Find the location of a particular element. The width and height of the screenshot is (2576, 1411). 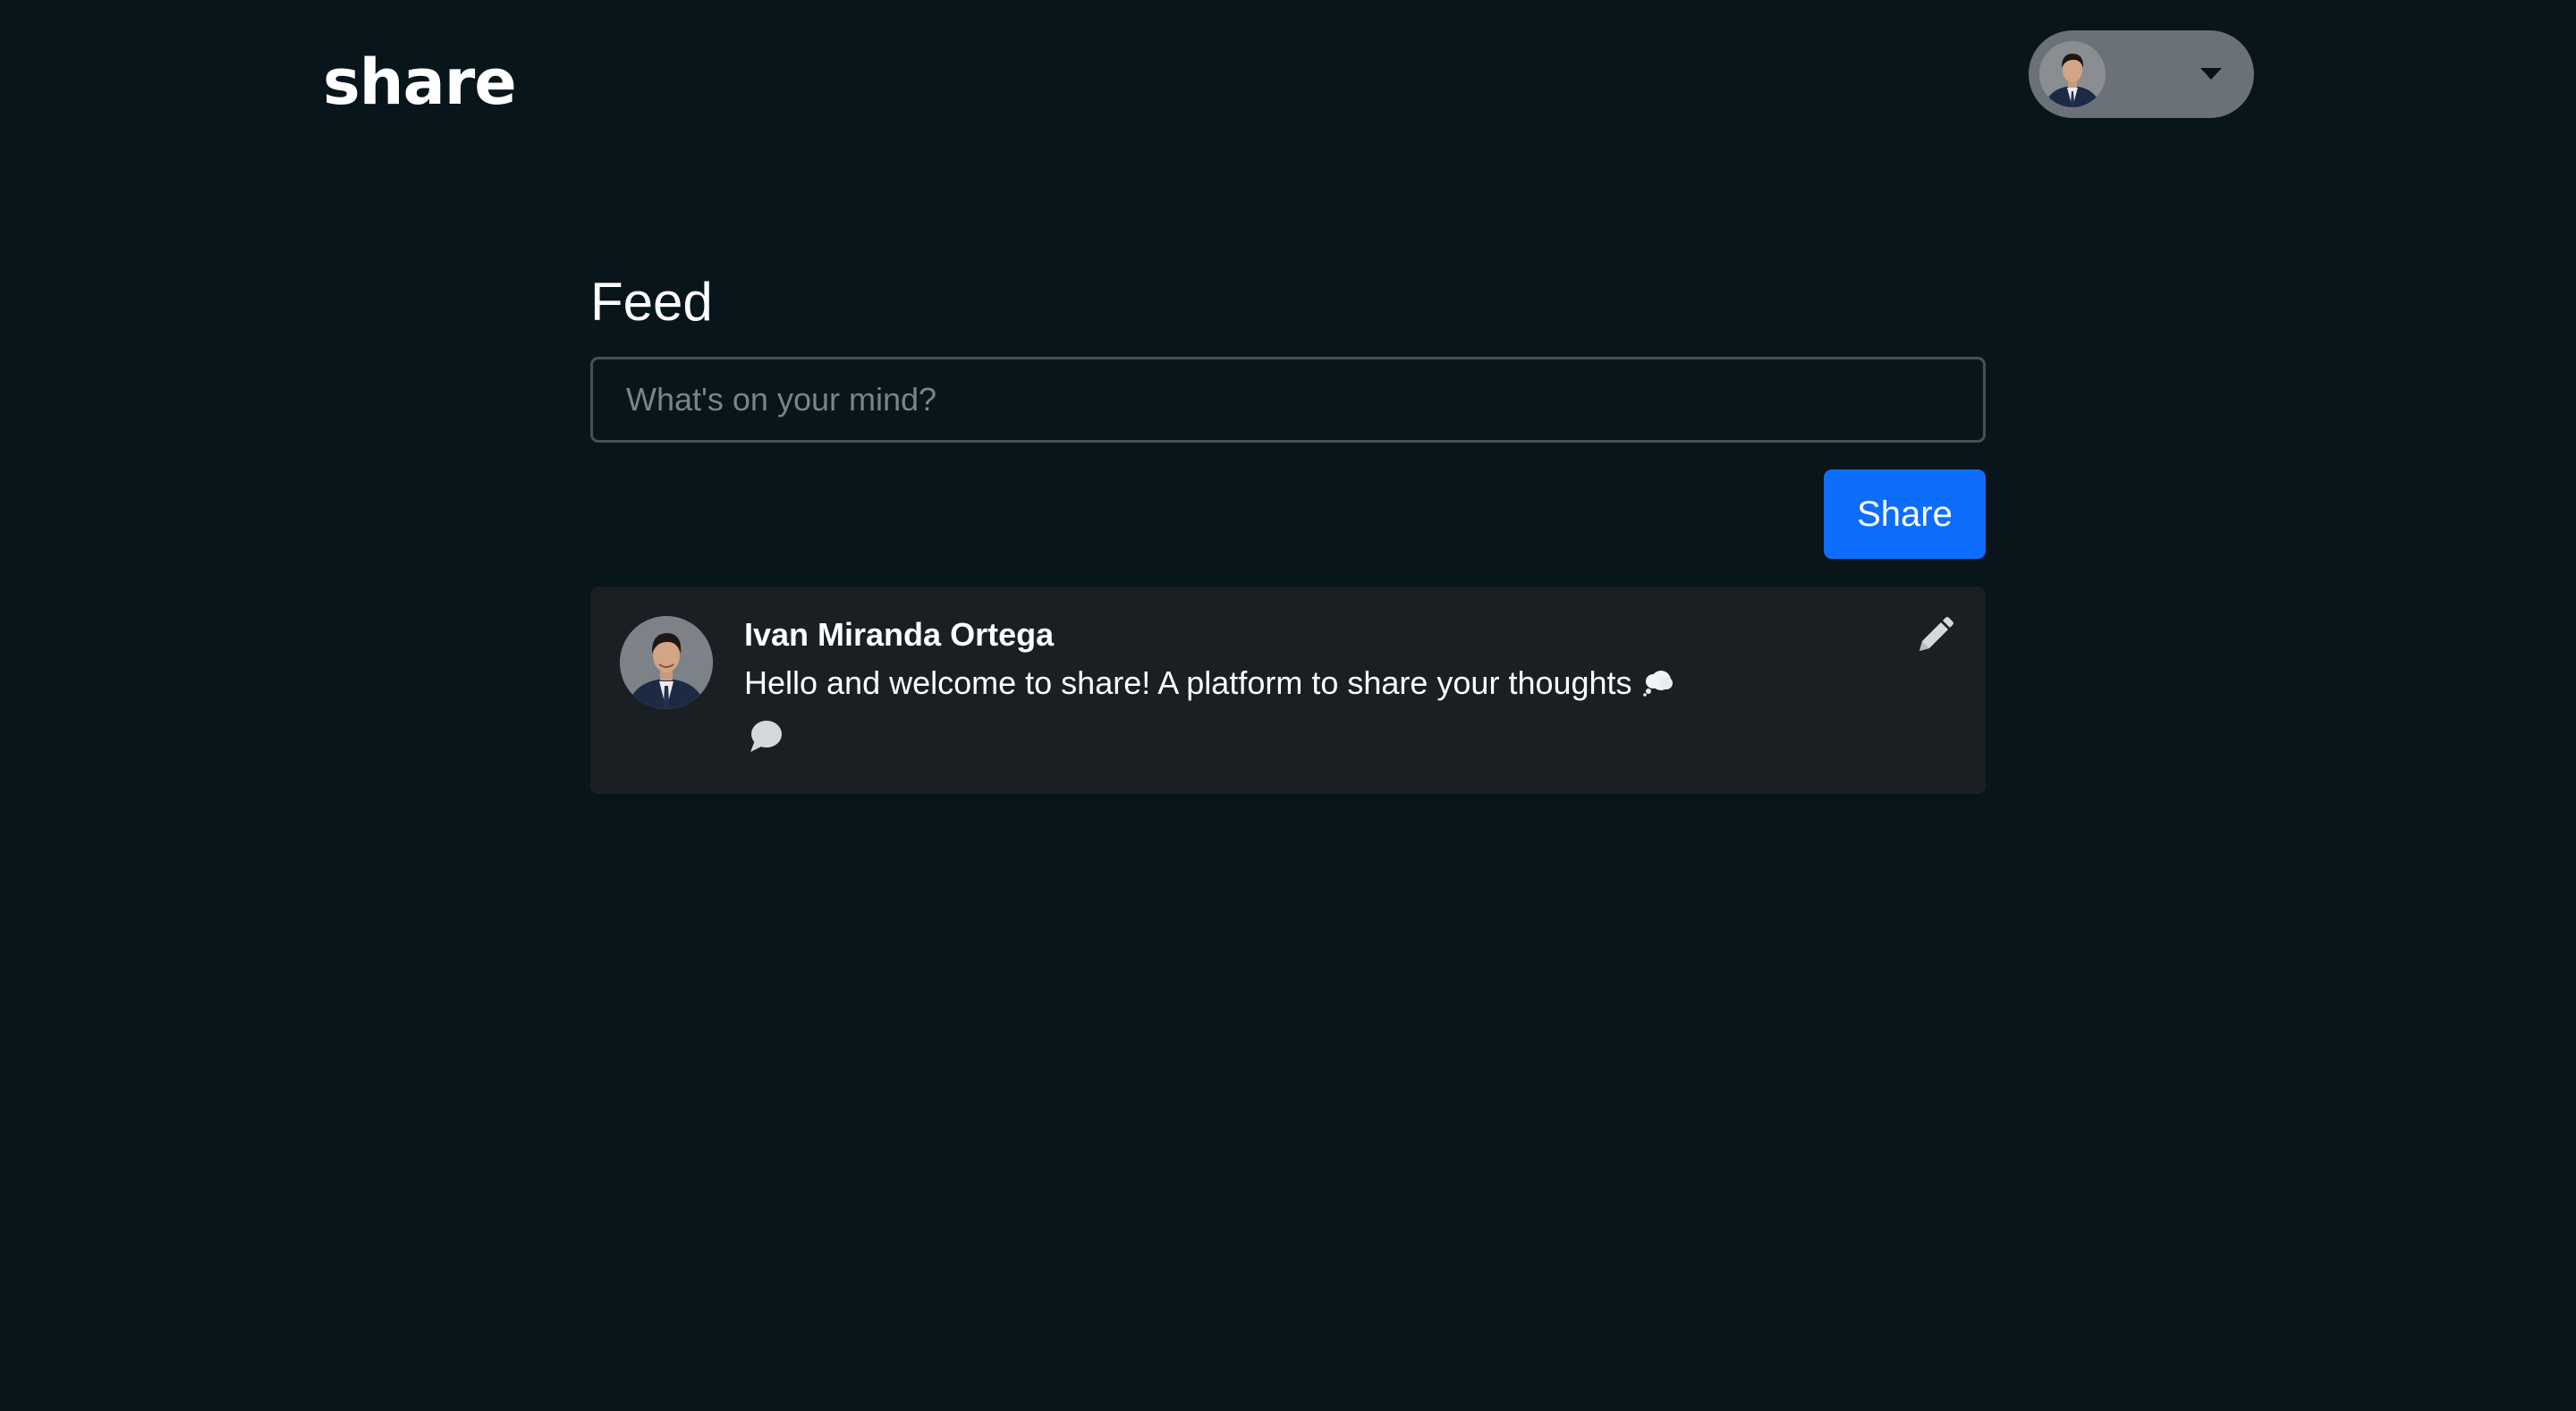

pencil-icon is located at coordinates (1936, 634).